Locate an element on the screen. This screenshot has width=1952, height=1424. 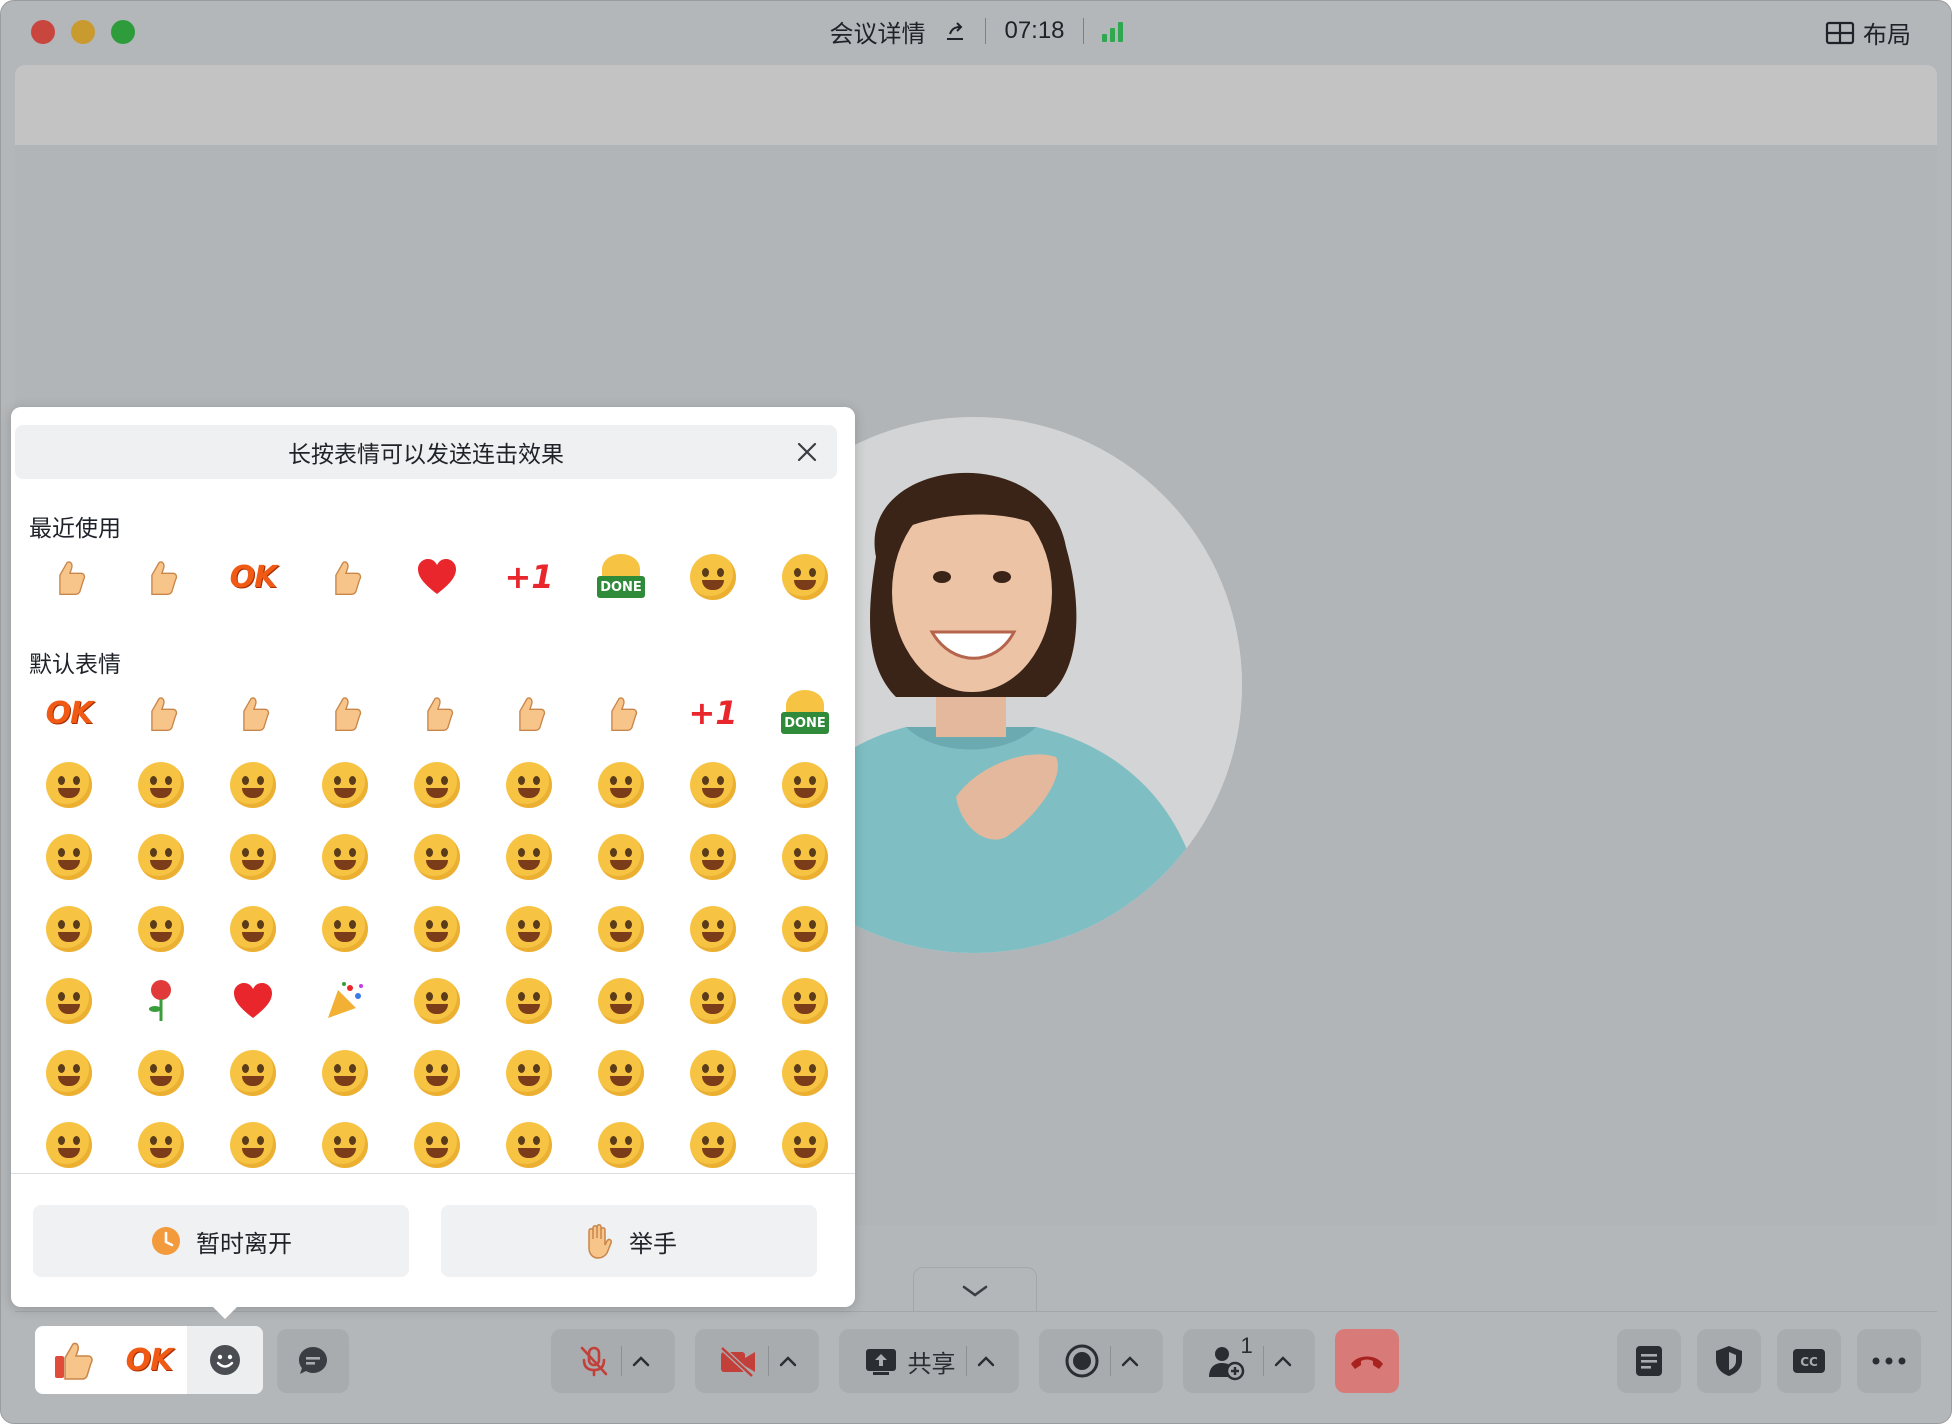
emoji-tape-mouth is located at coordinates (805, 1145).